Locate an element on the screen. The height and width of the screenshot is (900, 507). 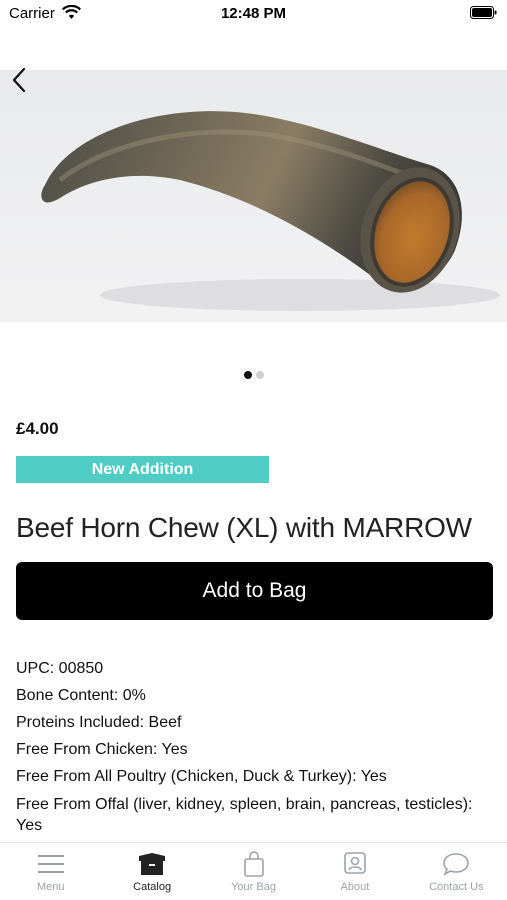
tab-menu-label: Menu is located at coordinates (50, 887).